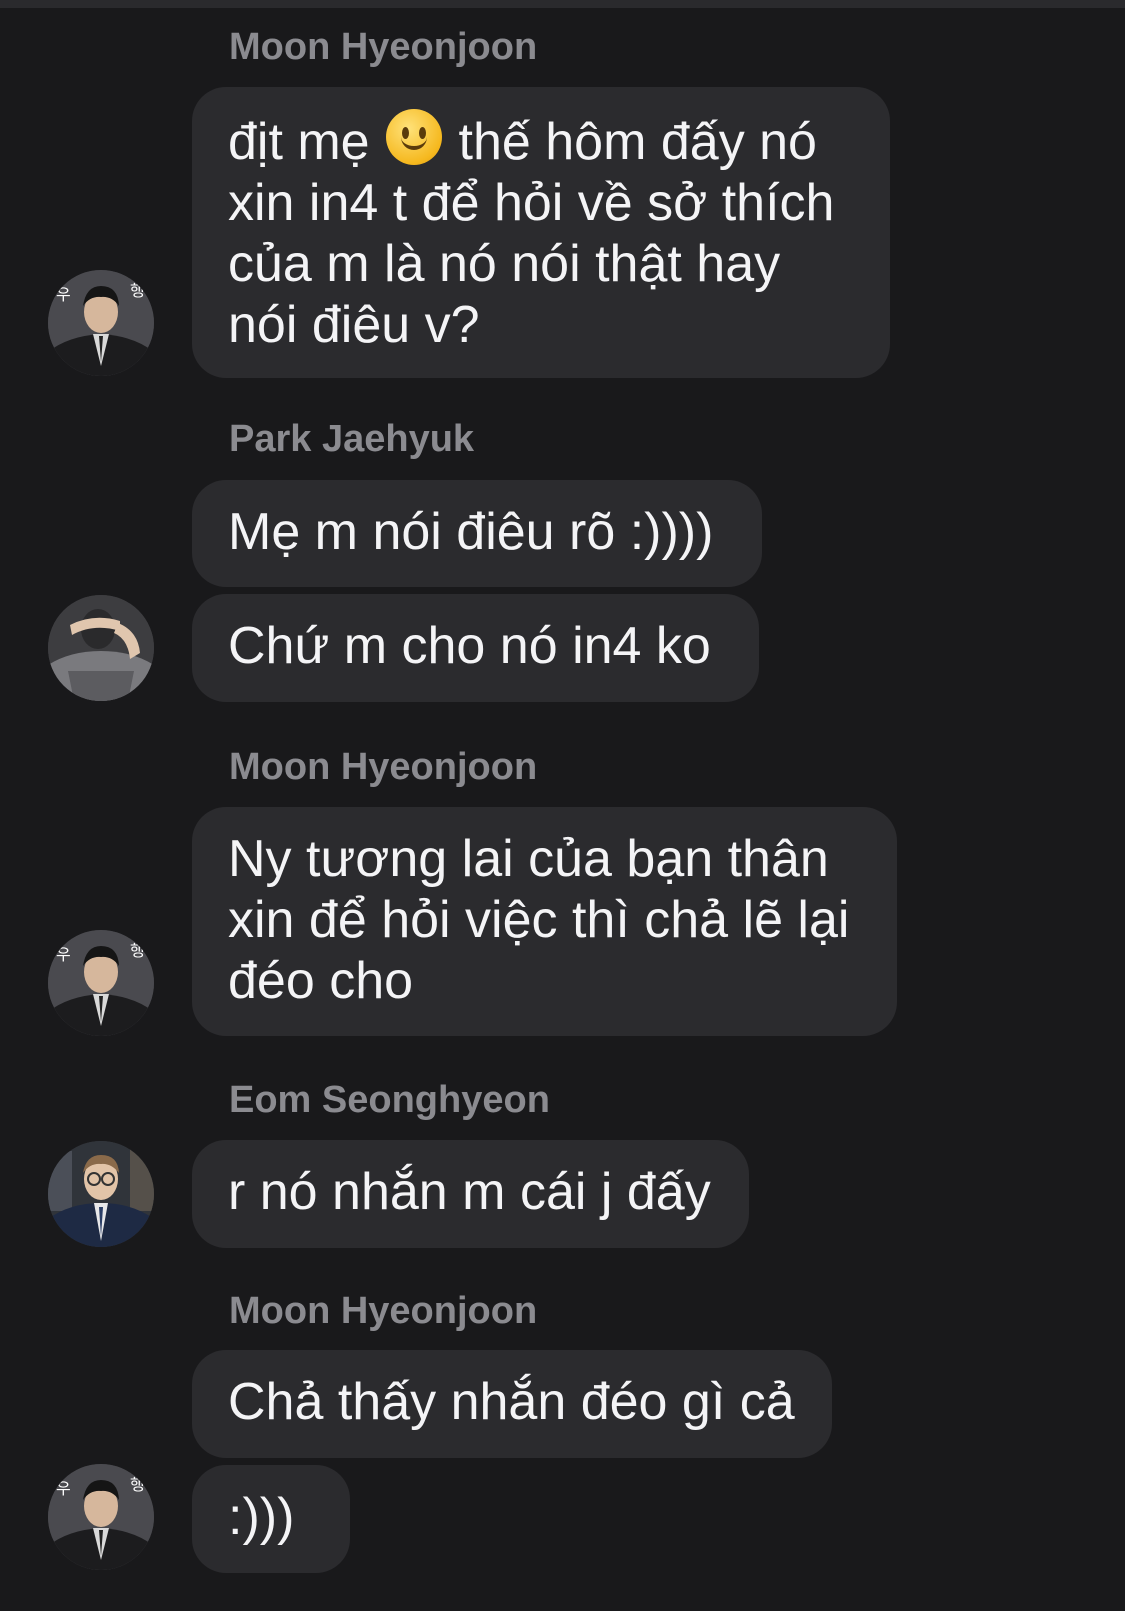 This screenshot has height=1611, width=1125. What do you see at coordinates (261, 1517) in the screenshot?
I see `message-text: :)))` at bounding box center [261, 1517].